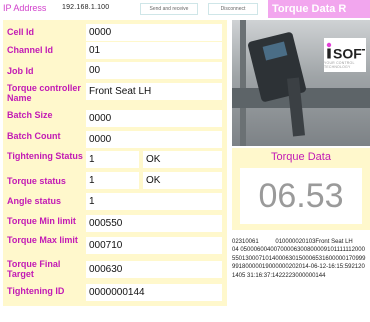 This screenshot has width=370, height=322. Describe the element at coordinates (34, 201) in the screenshot. I see `angle-status-label: Angle status` at that location.